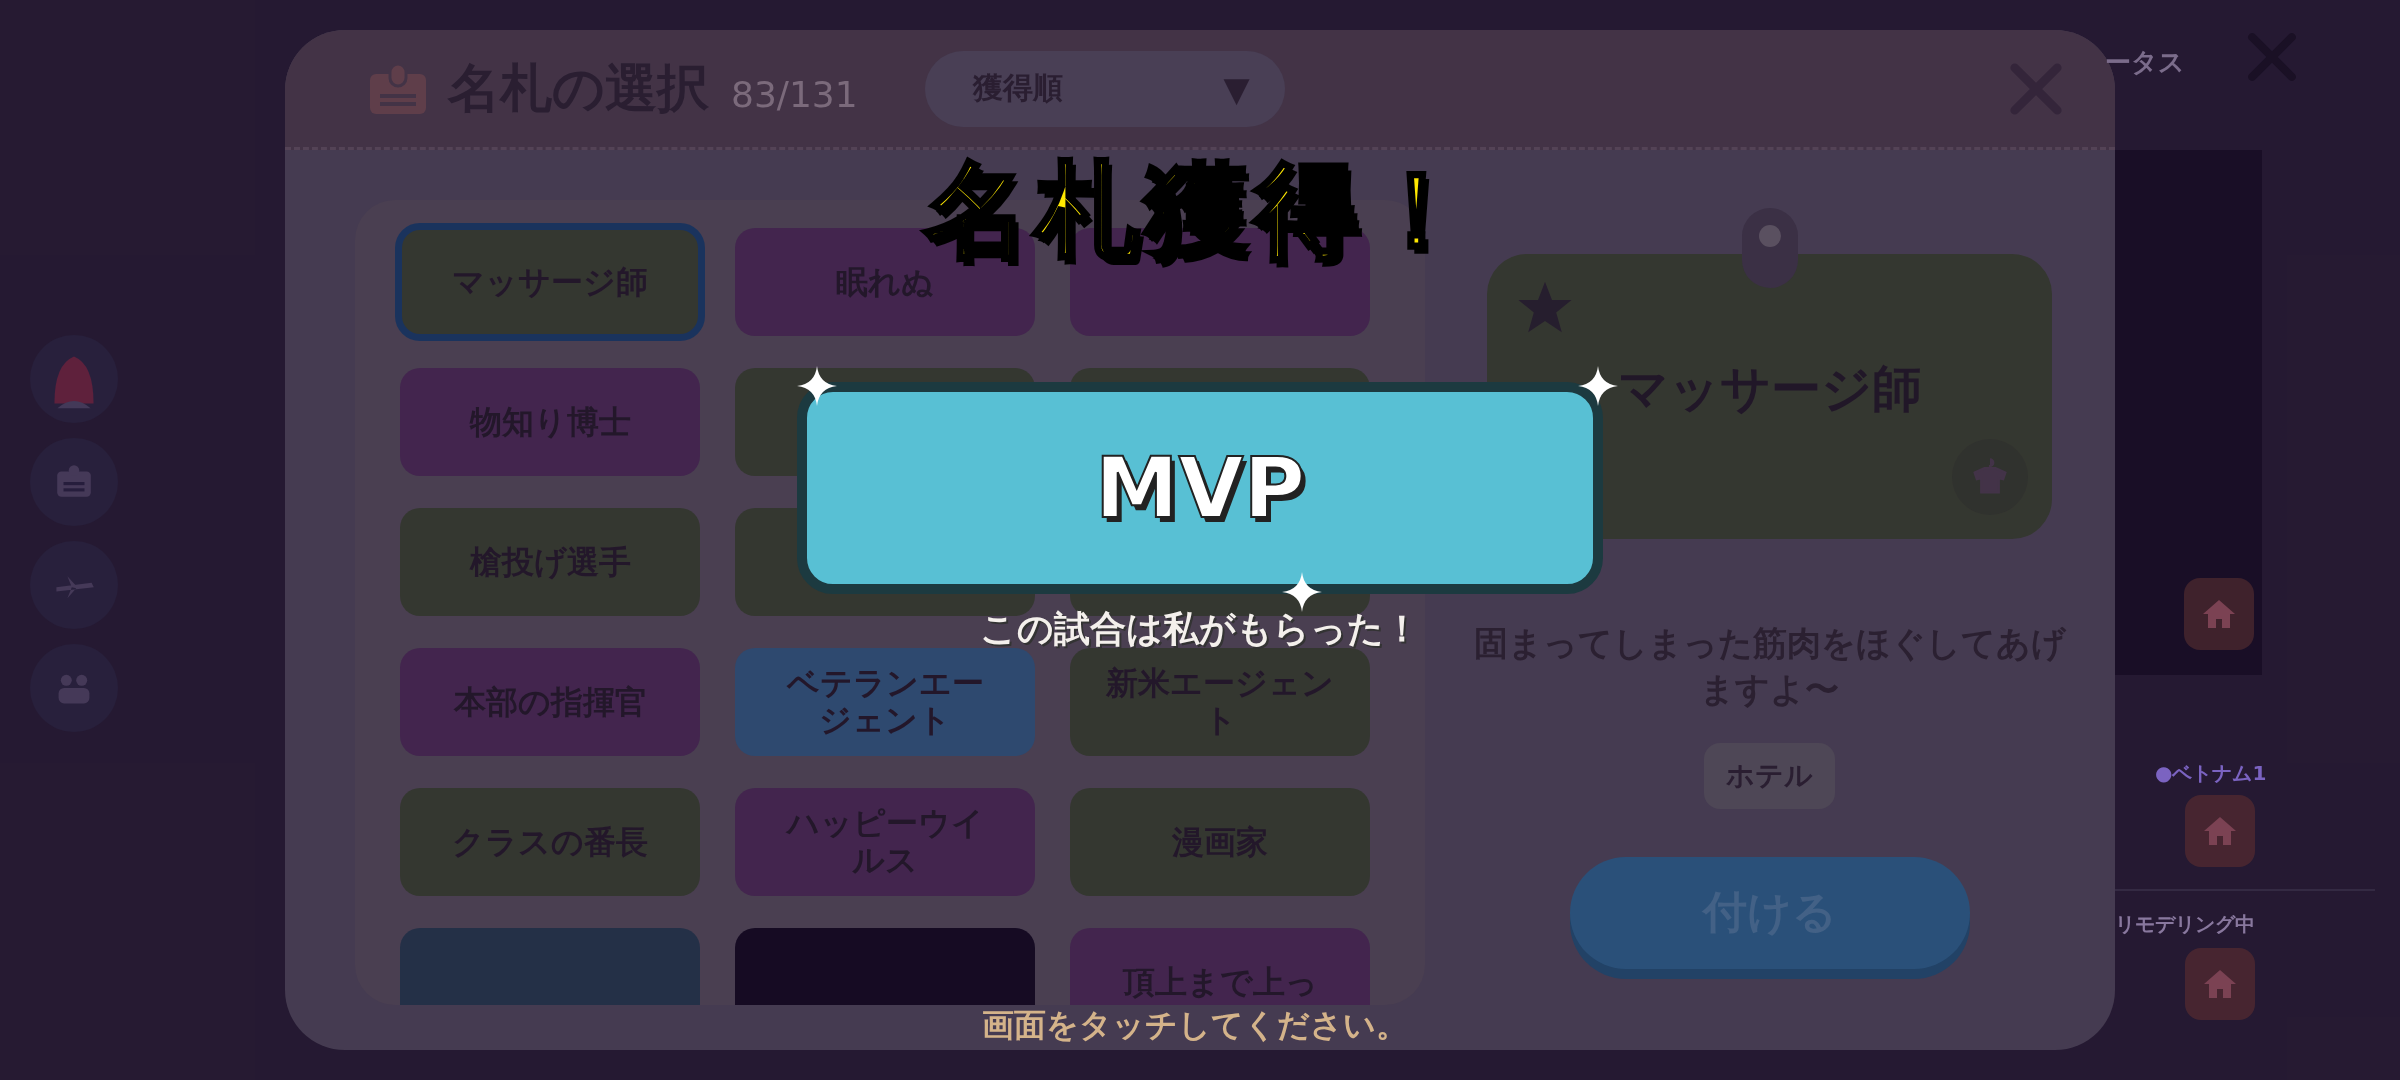 Image resolution: width=2400 pixels, height=1080 pixels. Describe the element at coordinates (885, 702) in the screenshot. I see `nameplate-item: ベテランエージェント` at that location.